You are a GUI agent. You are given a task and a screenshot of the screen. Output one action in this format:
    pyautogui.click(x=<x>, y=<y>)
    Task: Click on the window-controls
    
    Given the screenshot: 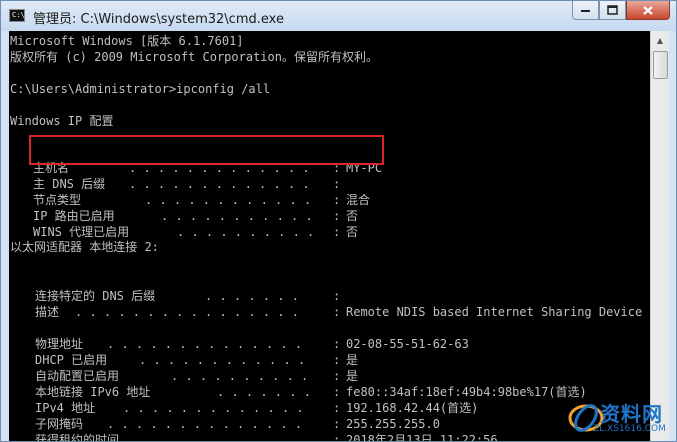 What is the action you would take?
    pyautogui.click(x=621, y=11)
    